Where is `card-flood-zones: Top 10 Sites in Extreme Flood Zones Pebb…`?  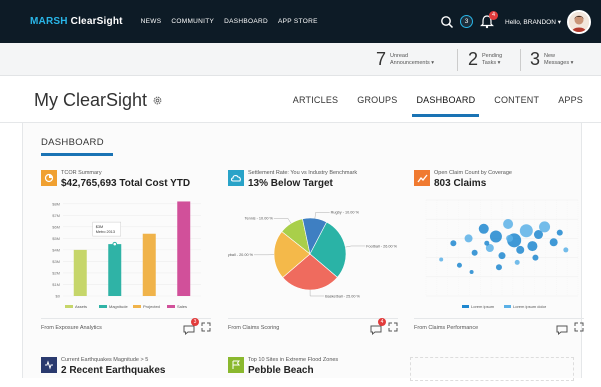 card-flood-zones: Top 10 Sites in Extreme Flood Zones Pebb… is located at coordinates (313, 372).